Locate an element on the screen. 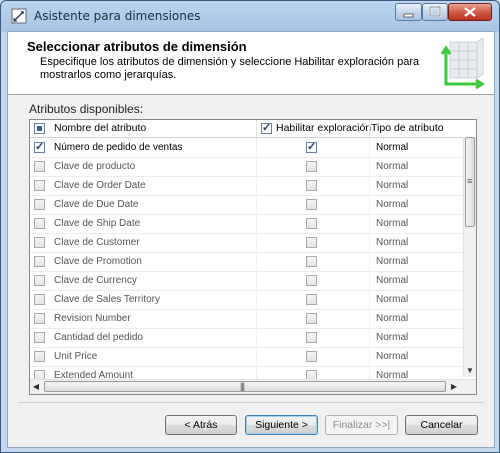 The width and height of the screenshot is (500, 453). window-title: Asistente para dimensiones is located at coordinates (117, 16).